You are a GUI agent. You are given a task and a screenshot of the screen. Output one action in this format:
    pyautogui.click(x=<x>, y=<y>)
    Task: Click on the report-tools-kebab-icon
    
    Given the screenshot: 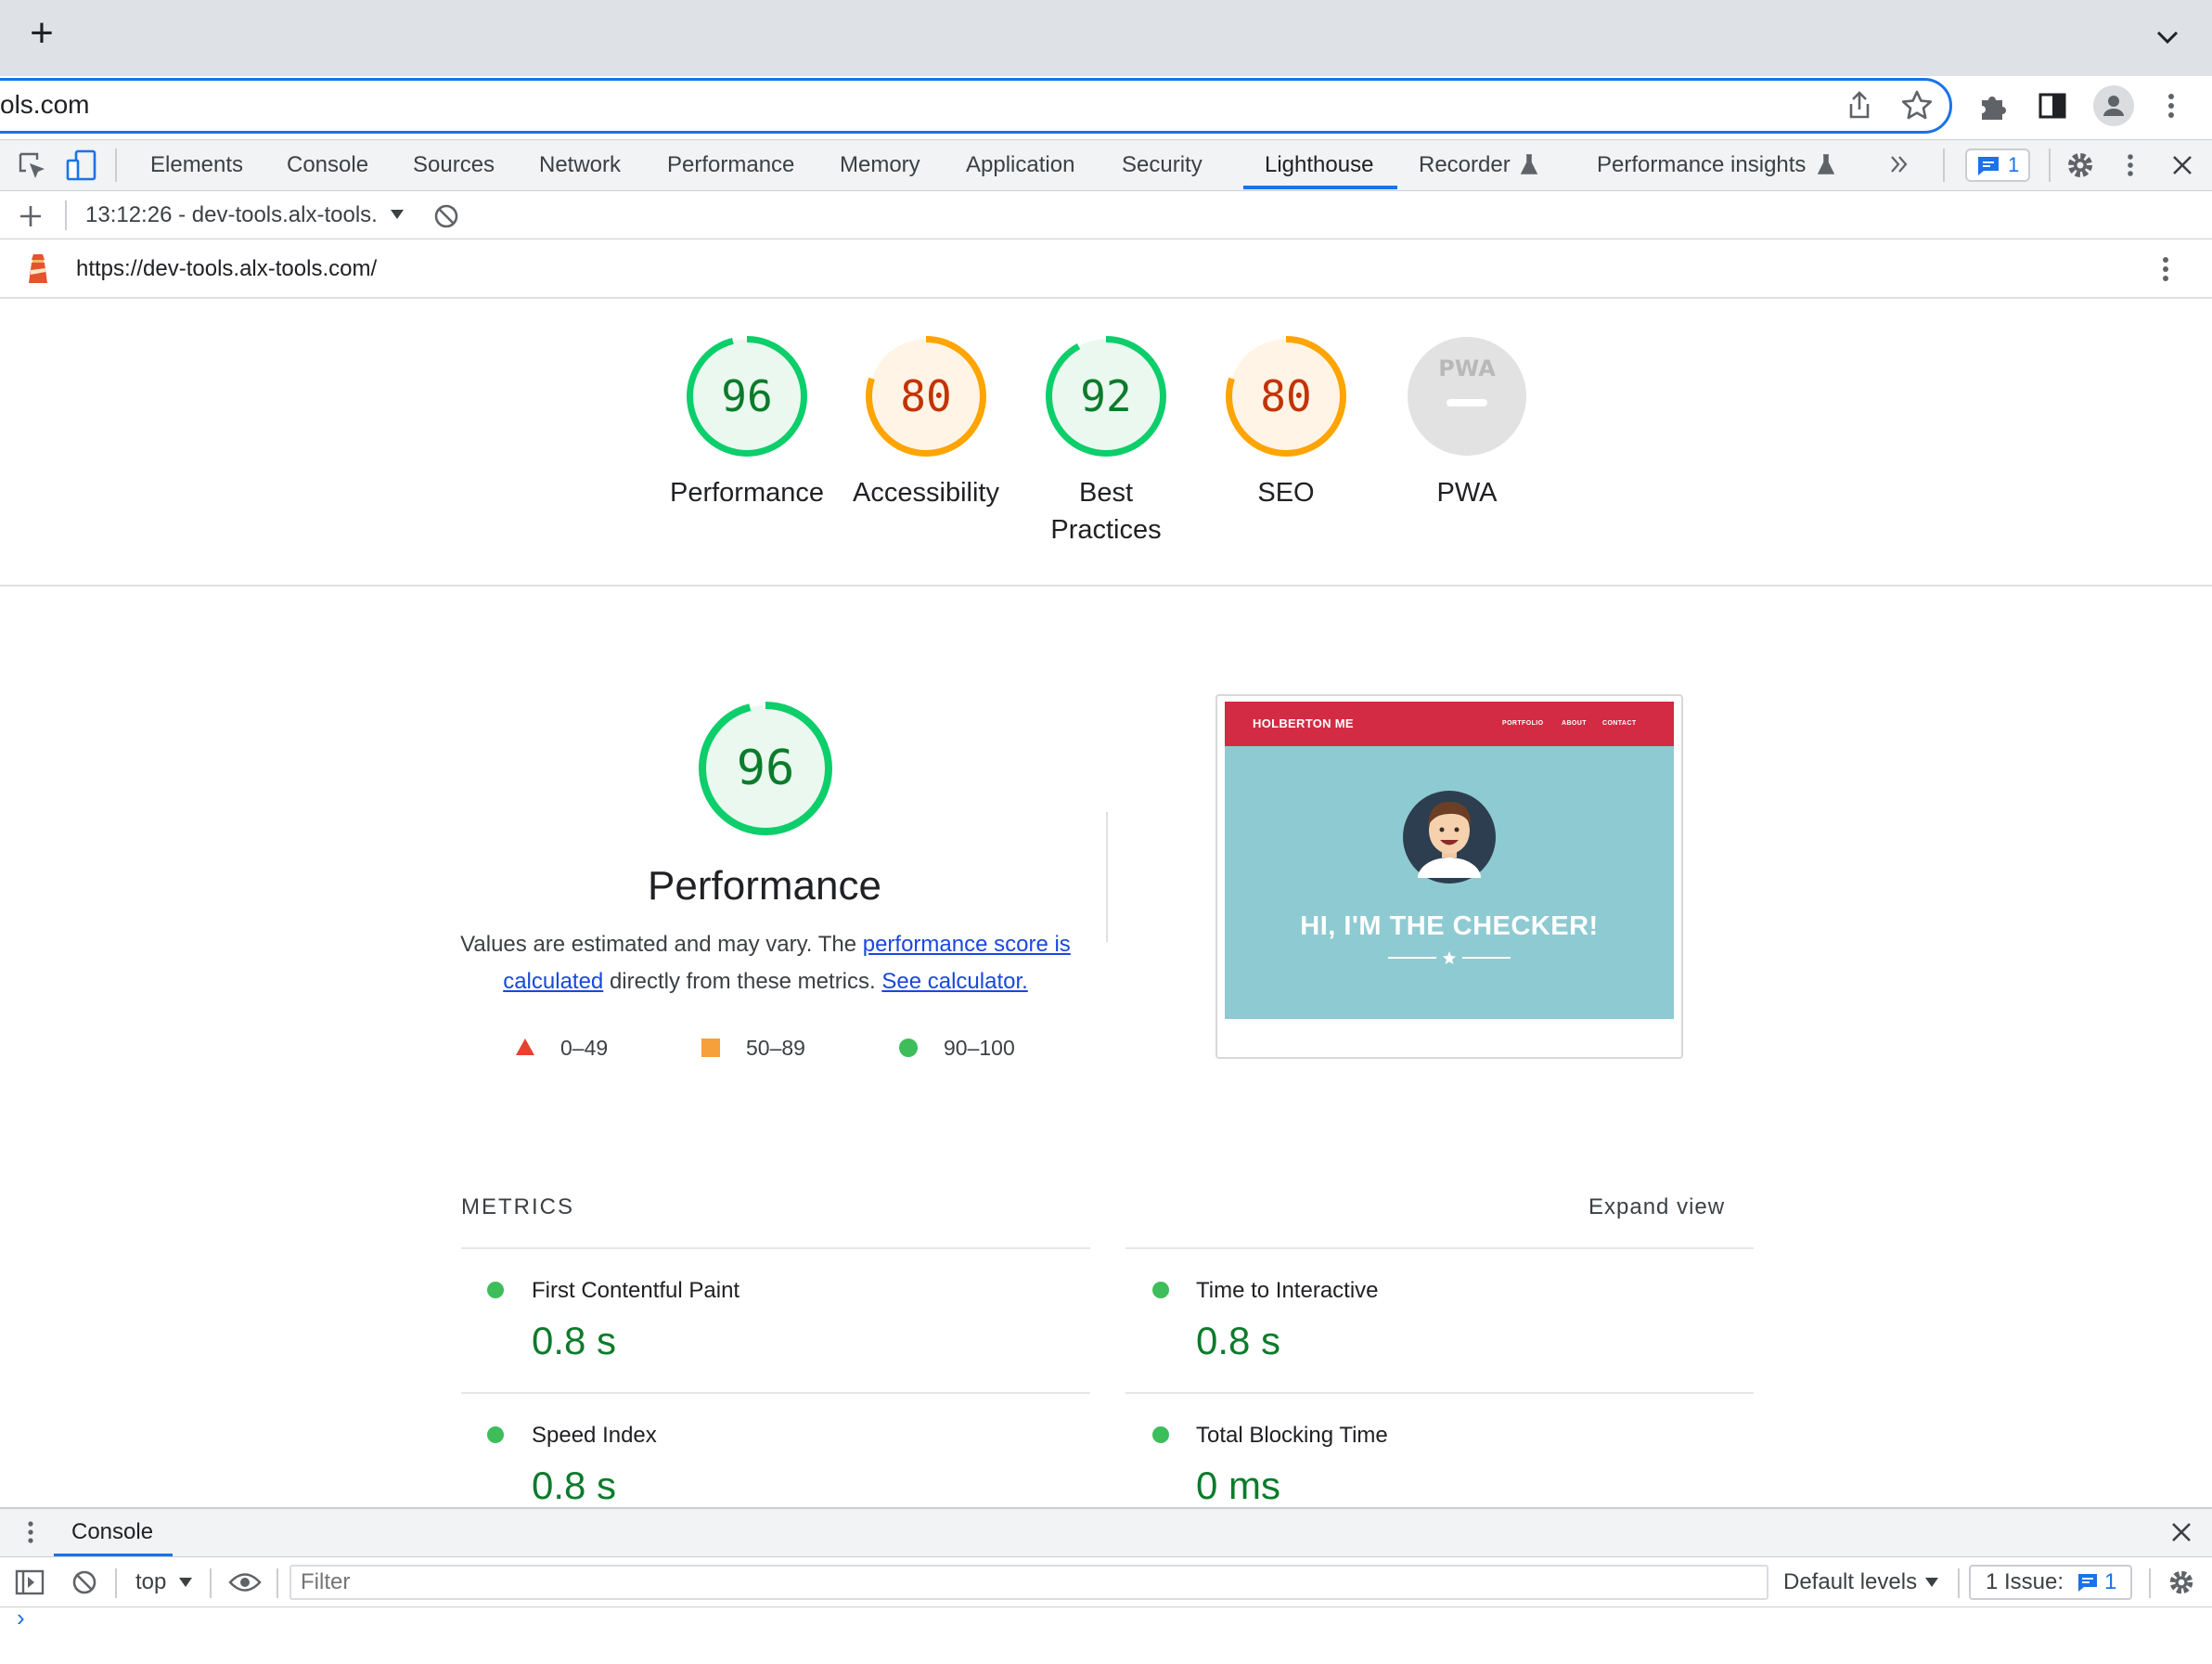 What is the action you would take?
    pyautogui.click(x=2166, y=269)
    